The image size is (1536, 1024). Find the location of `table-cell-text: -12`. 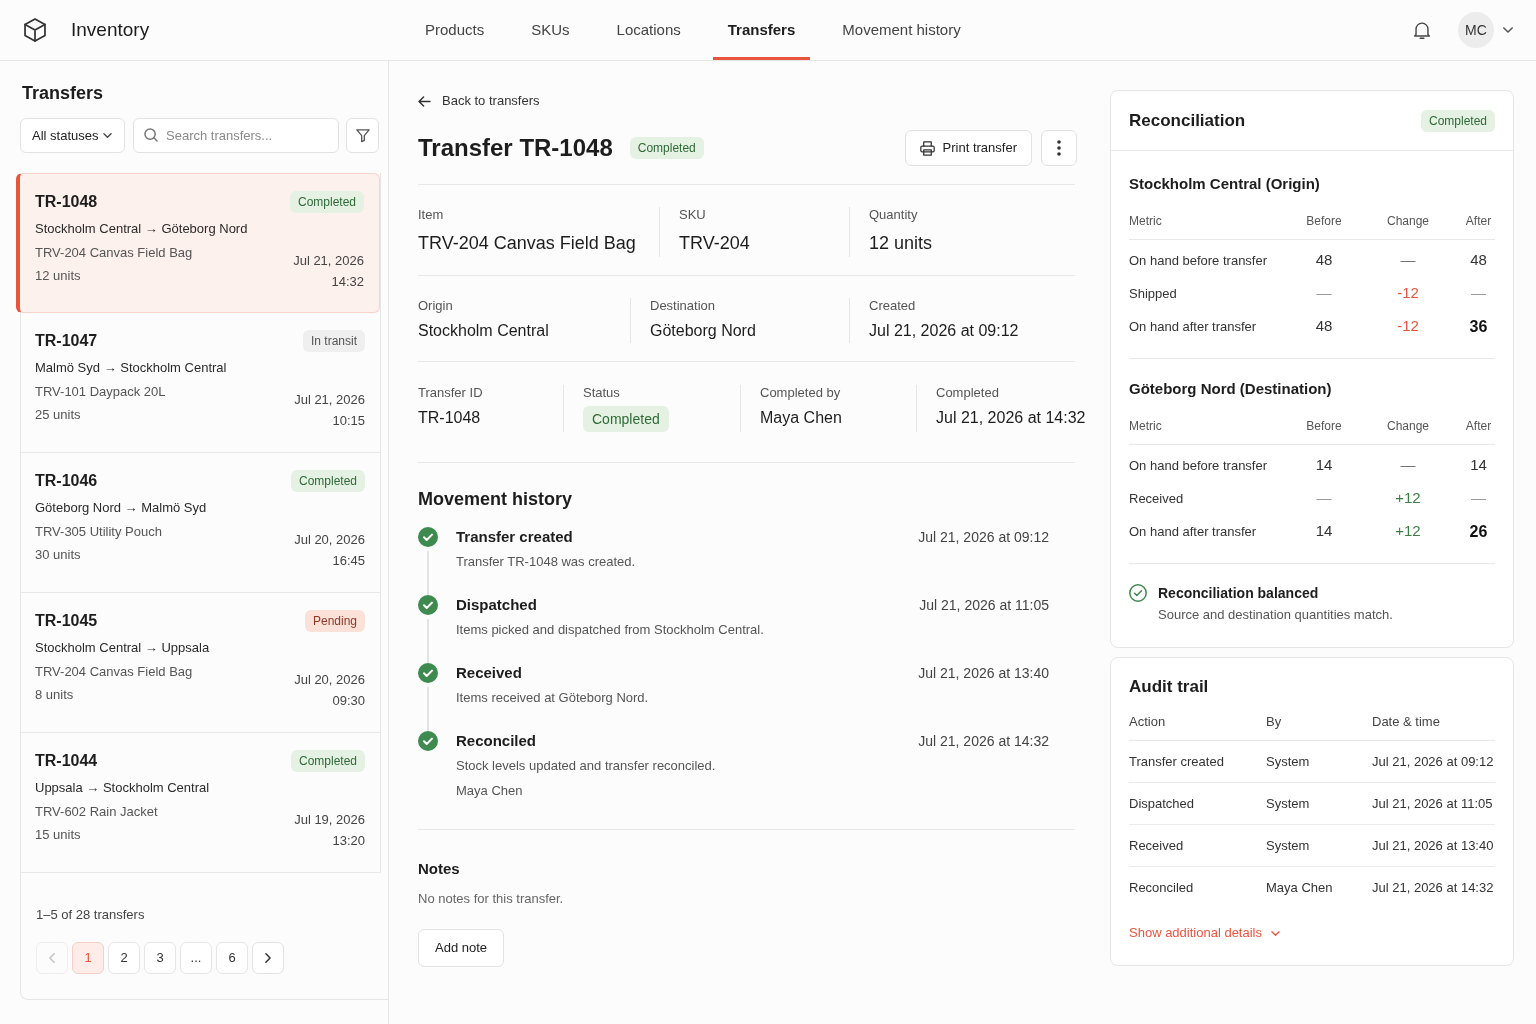

table-cell-text: -12 is located at coordinates (1408, 326).